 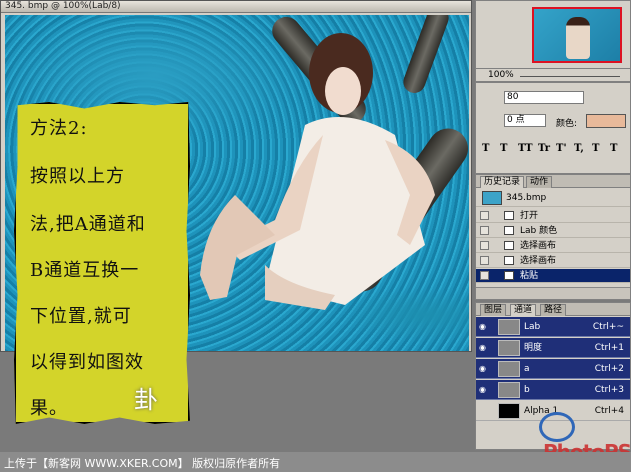 What do you see at coordinates (539, 182) in the screenshot?
I see `tab-actions: 动作` at bounding box center [539, 182].